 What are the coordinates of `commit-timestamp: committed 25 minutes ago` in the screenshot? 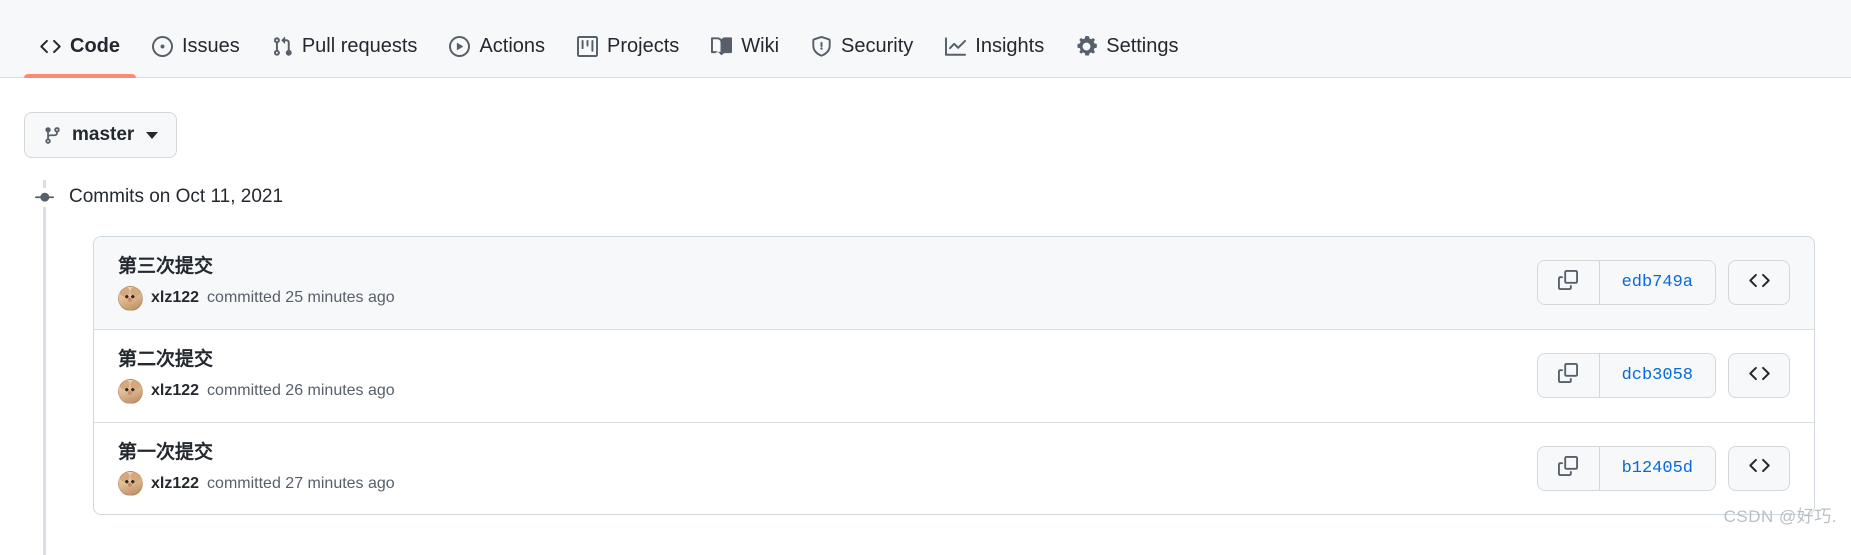 It's located at (301, 298).